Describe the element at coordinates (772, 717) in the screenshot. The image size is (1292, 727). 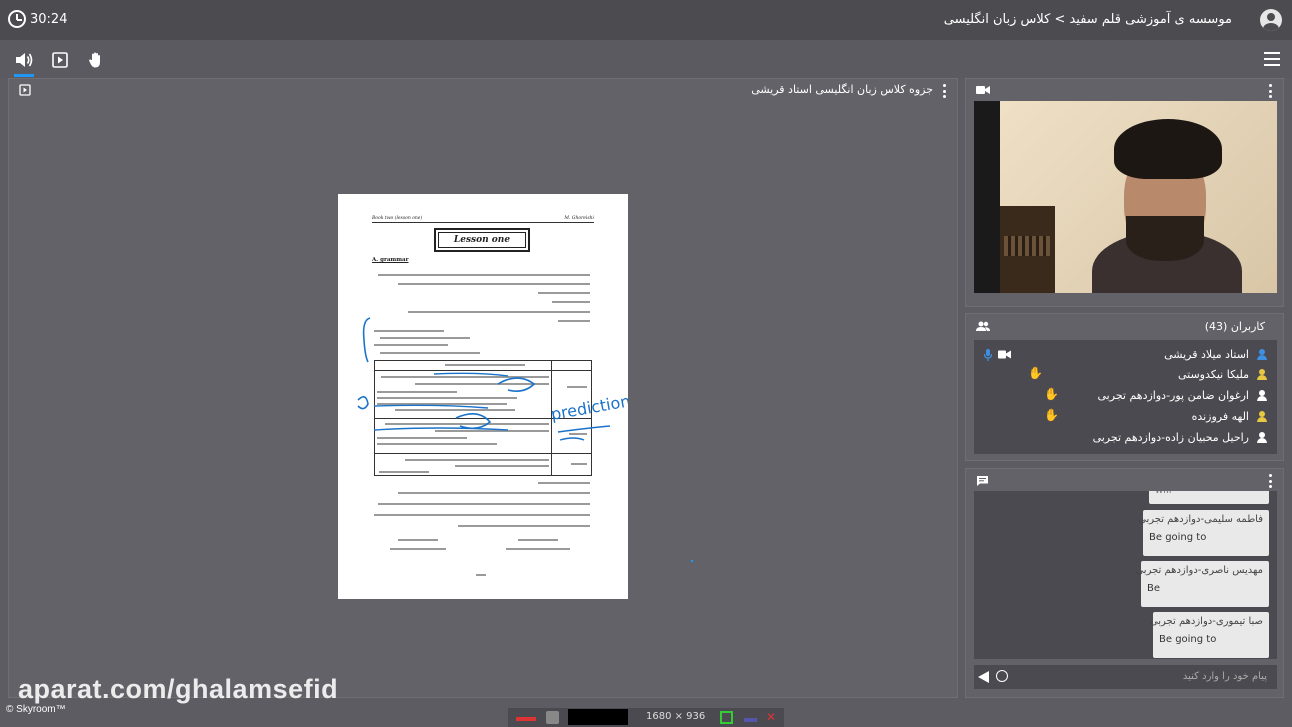
I see `close-icon: ✕` at that location.